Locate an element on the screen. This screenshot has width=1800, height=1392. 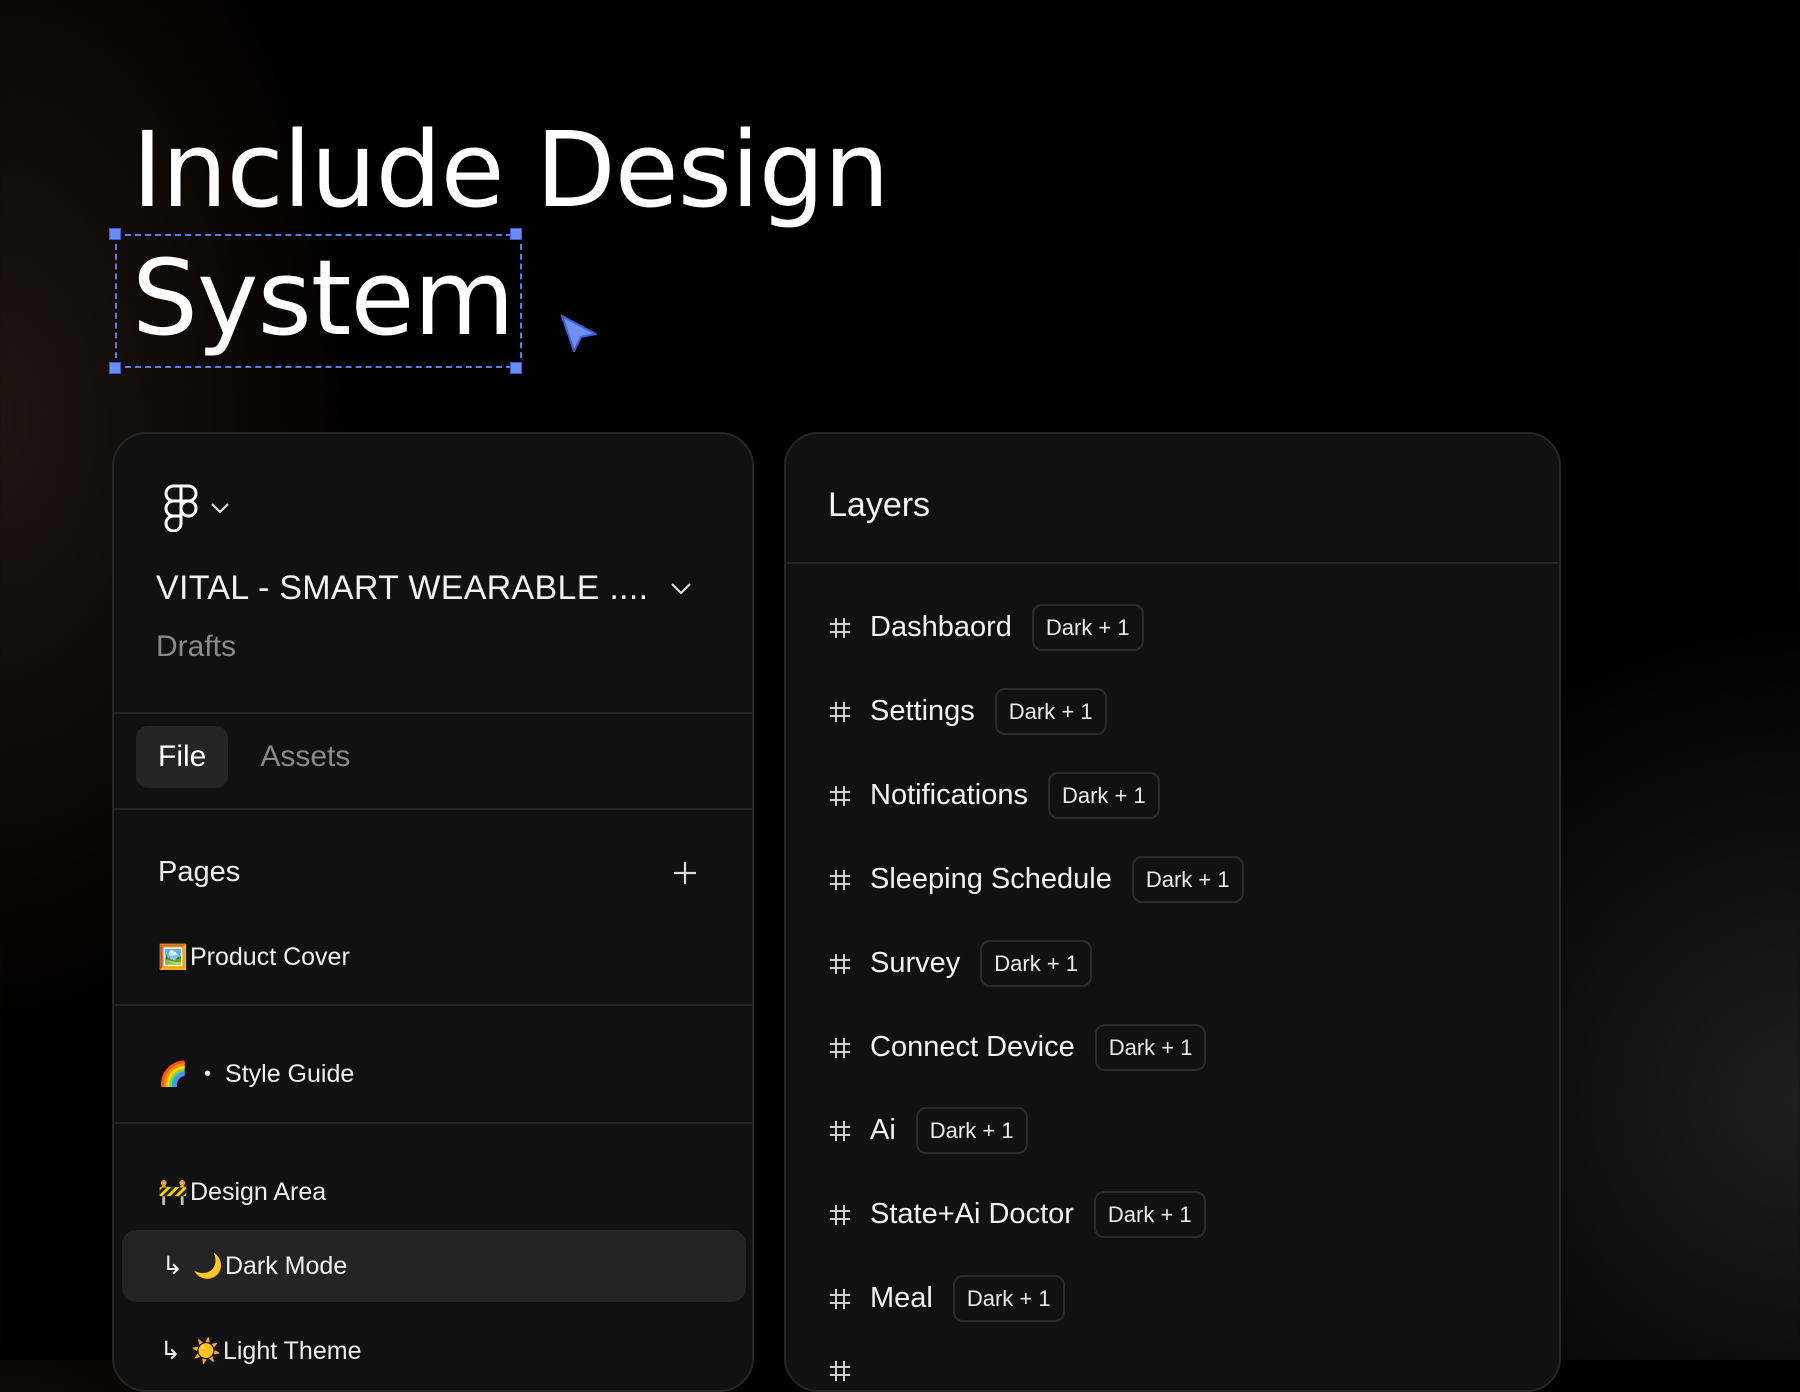
picture-icon: 🖼️ is located at coordinates (173, 957).